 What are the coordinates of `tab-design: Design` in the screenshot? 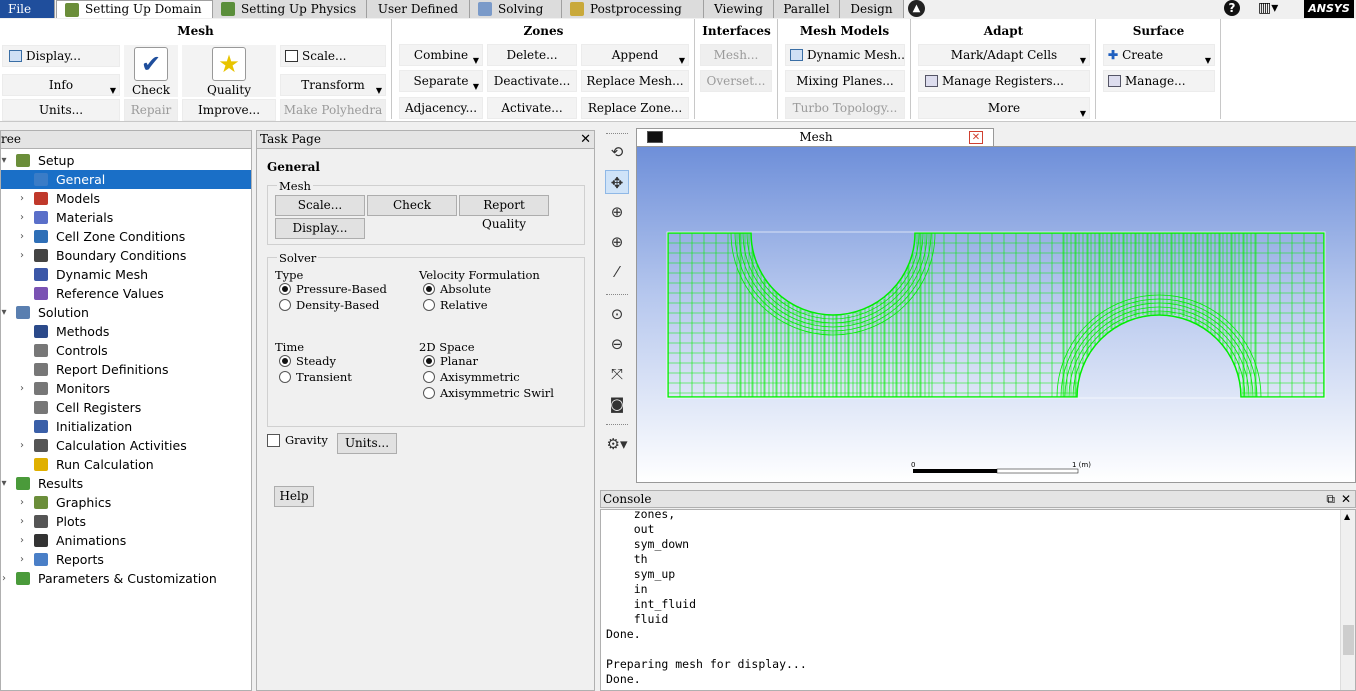 It's located at (872, 9).